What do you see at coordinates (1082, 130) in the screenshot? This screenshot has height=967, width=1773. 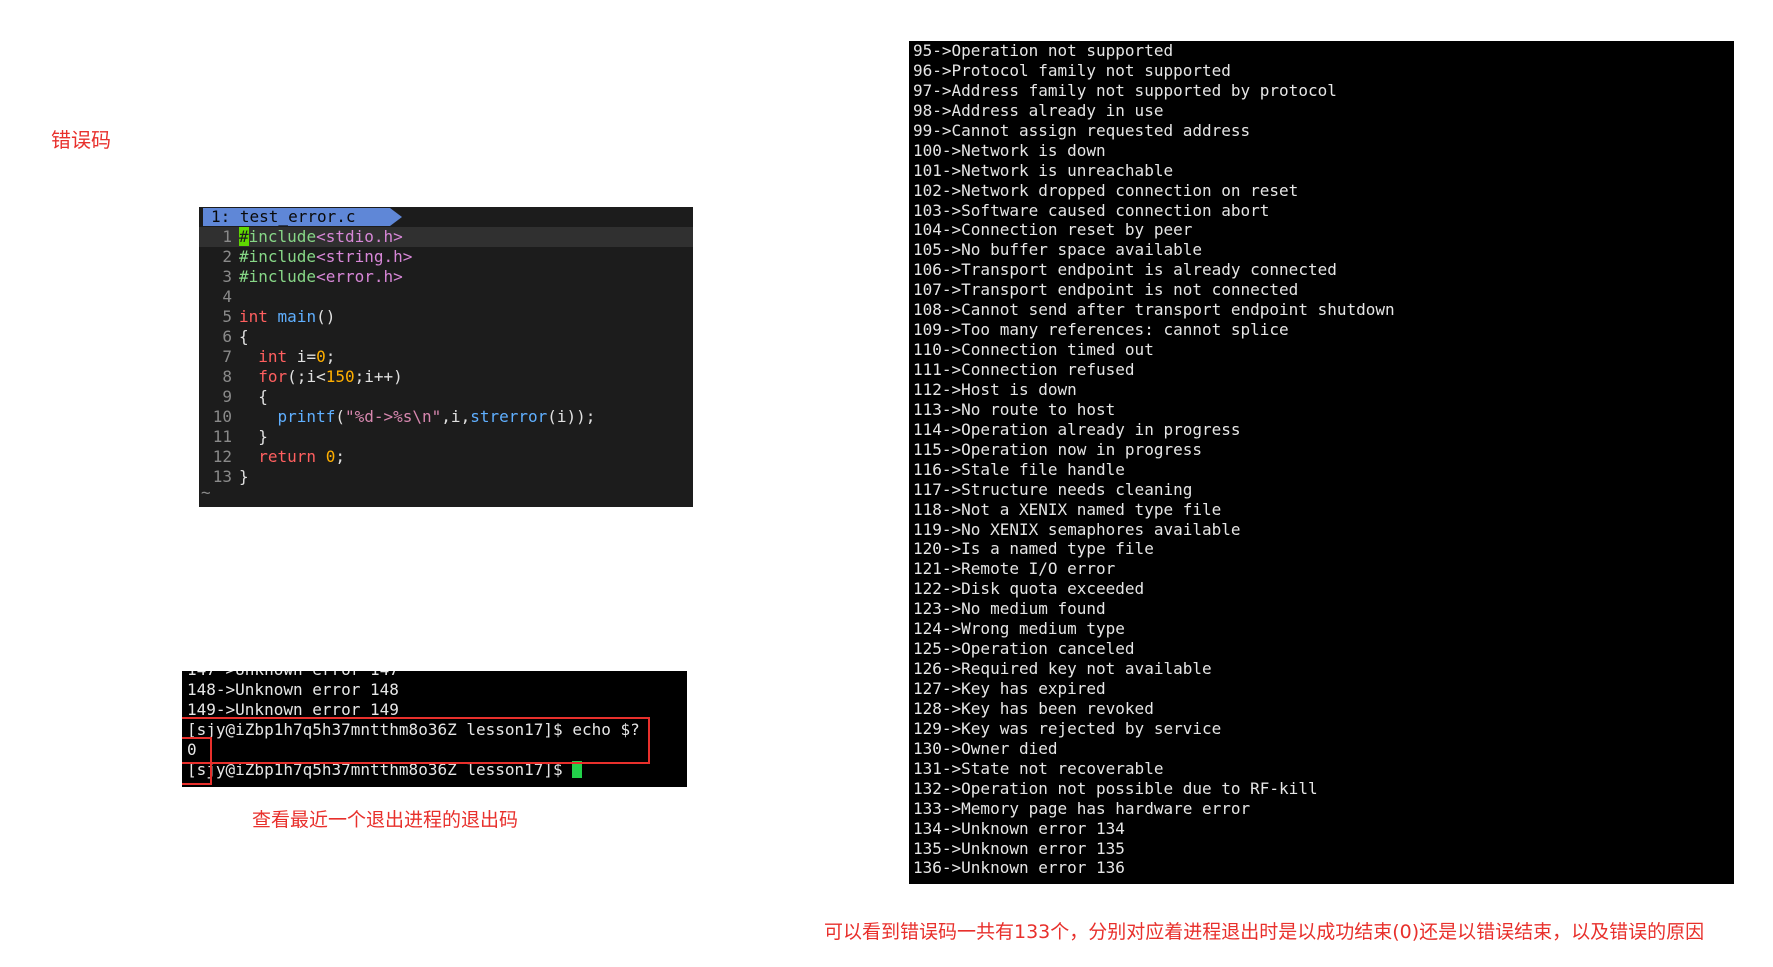 I see `error-list-row: 99->Cannot assign requested address` at bounding box center [1082, 130].